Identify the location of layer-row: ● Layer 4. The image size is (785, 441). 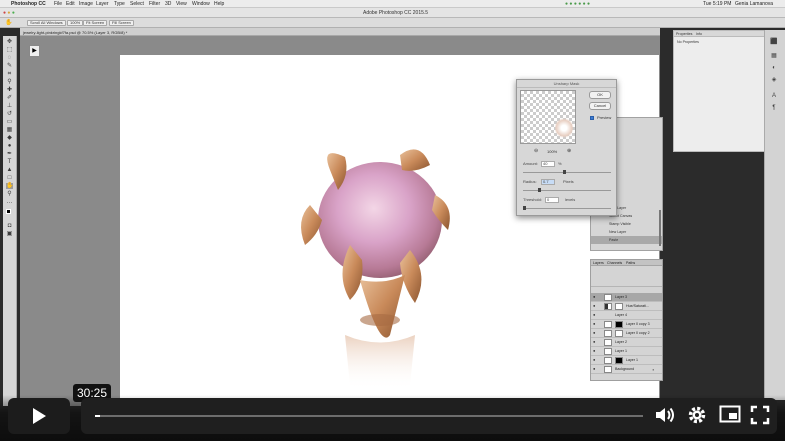
(626, 315).